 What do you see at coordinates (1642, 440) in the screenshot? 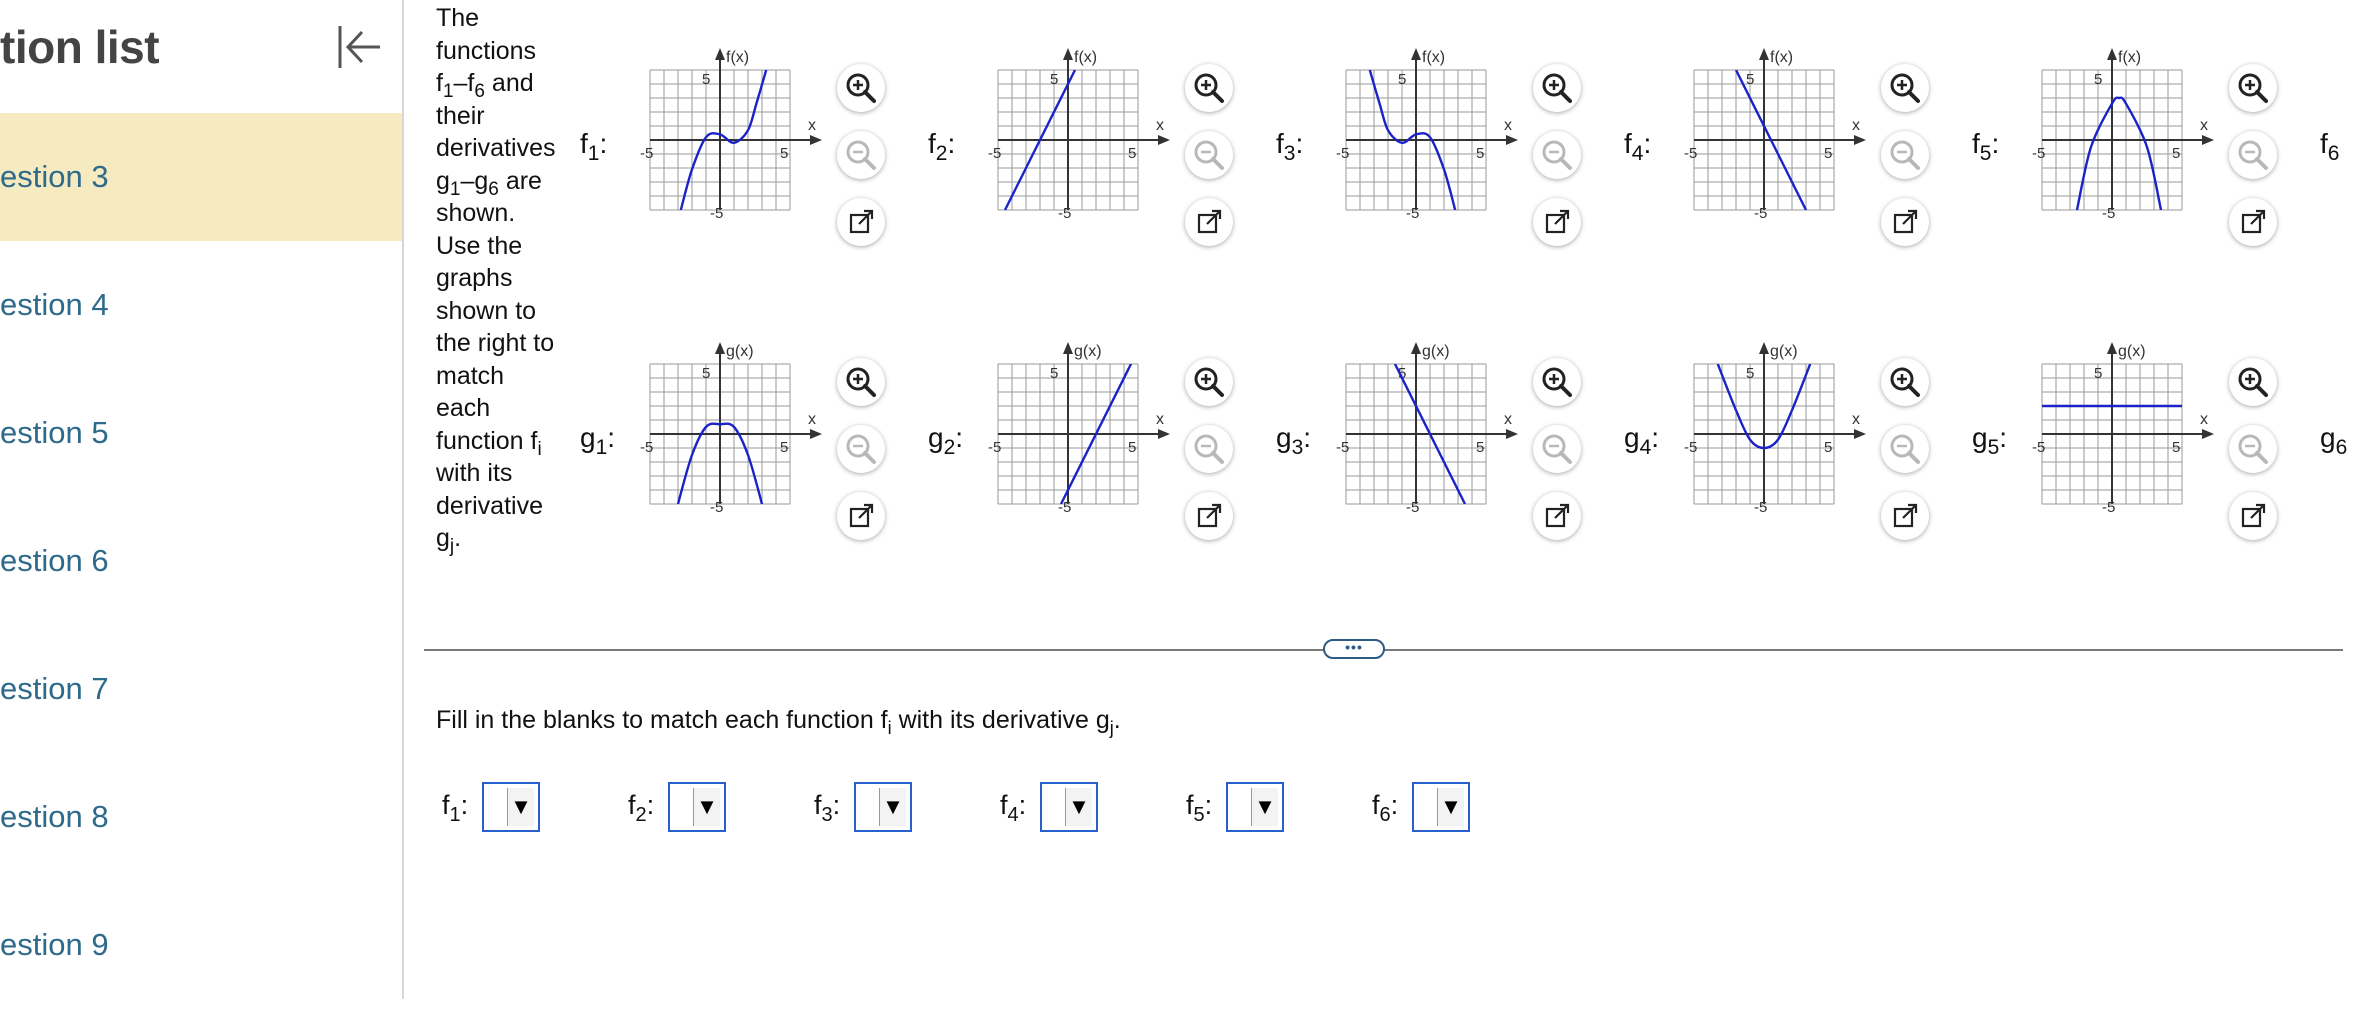
I see `g4-label: g4:` at bounding box center [1642, 440].